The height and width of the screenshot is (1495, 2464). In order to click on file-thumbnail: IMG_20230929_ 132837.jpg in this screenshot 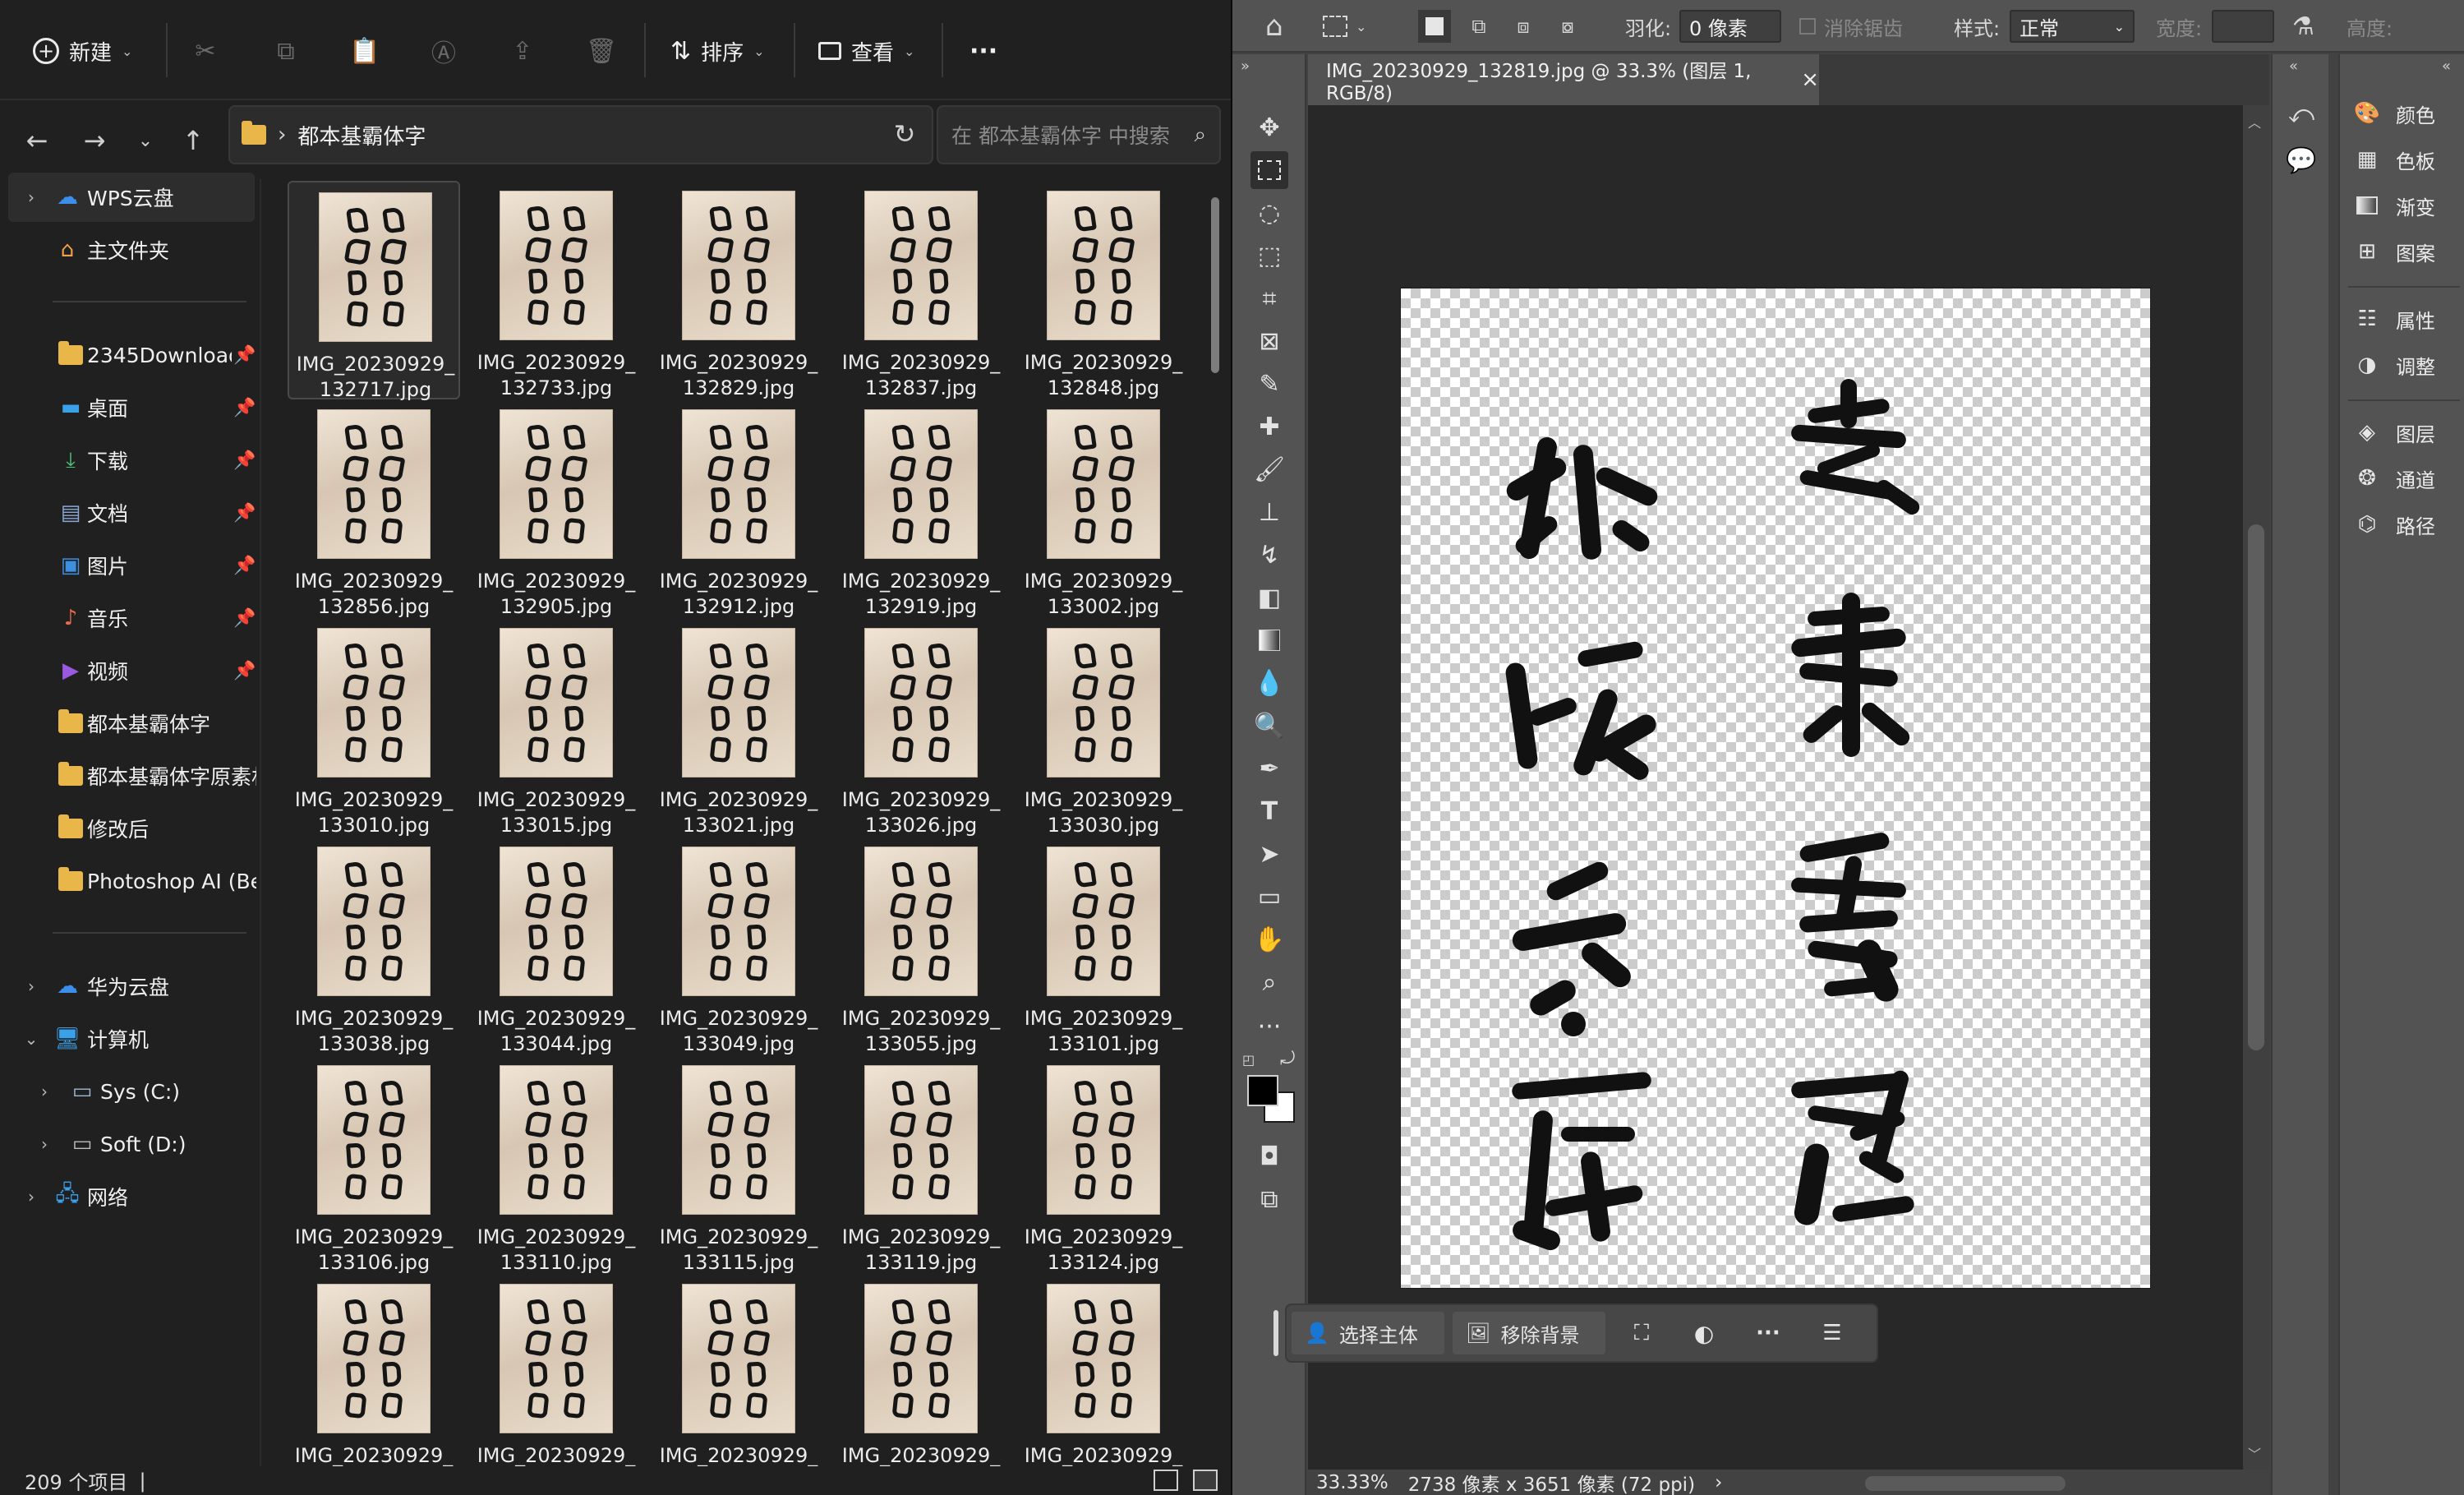, I will do `click(921, 290)`.